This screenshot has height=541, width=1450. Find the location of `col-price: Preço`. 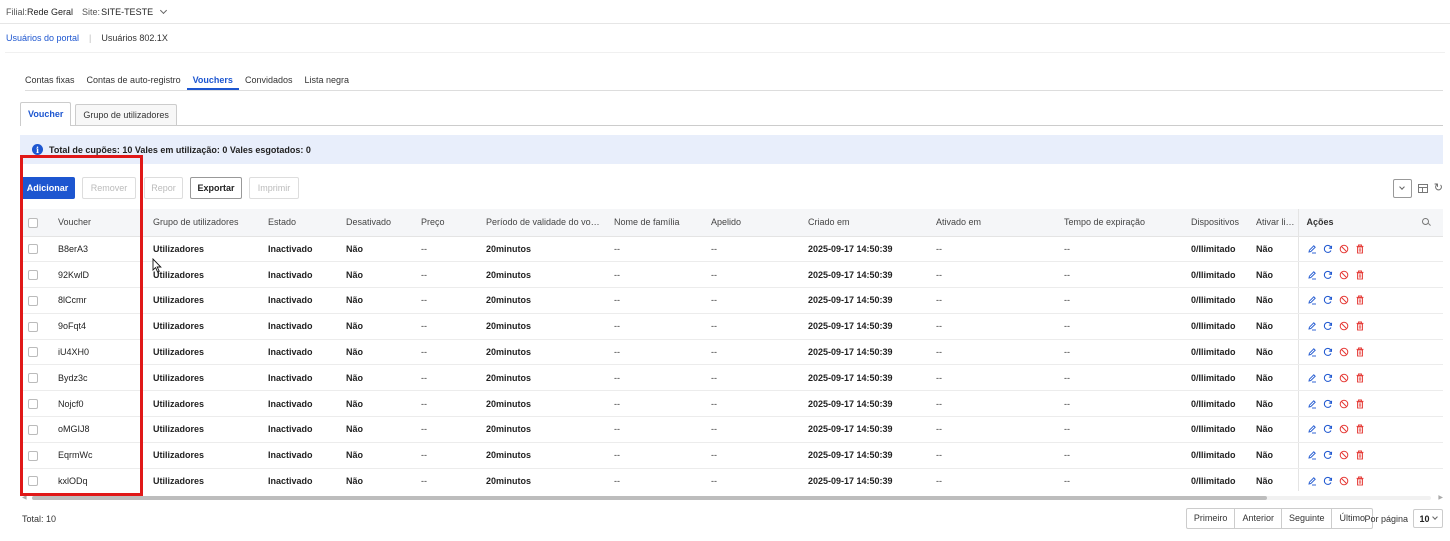

col-price: Preço is located at coordinates (445, 223).